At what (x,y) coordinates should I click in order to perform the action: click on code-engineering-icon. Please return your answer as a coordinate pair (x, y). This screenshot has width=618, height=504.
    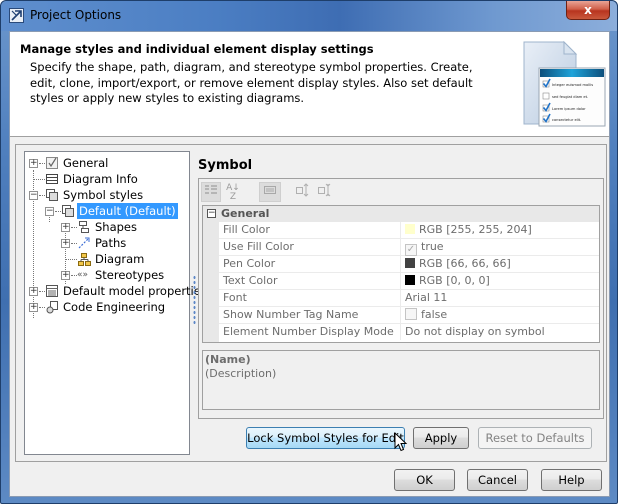
    Looking at the image, I should click on (52, 307).